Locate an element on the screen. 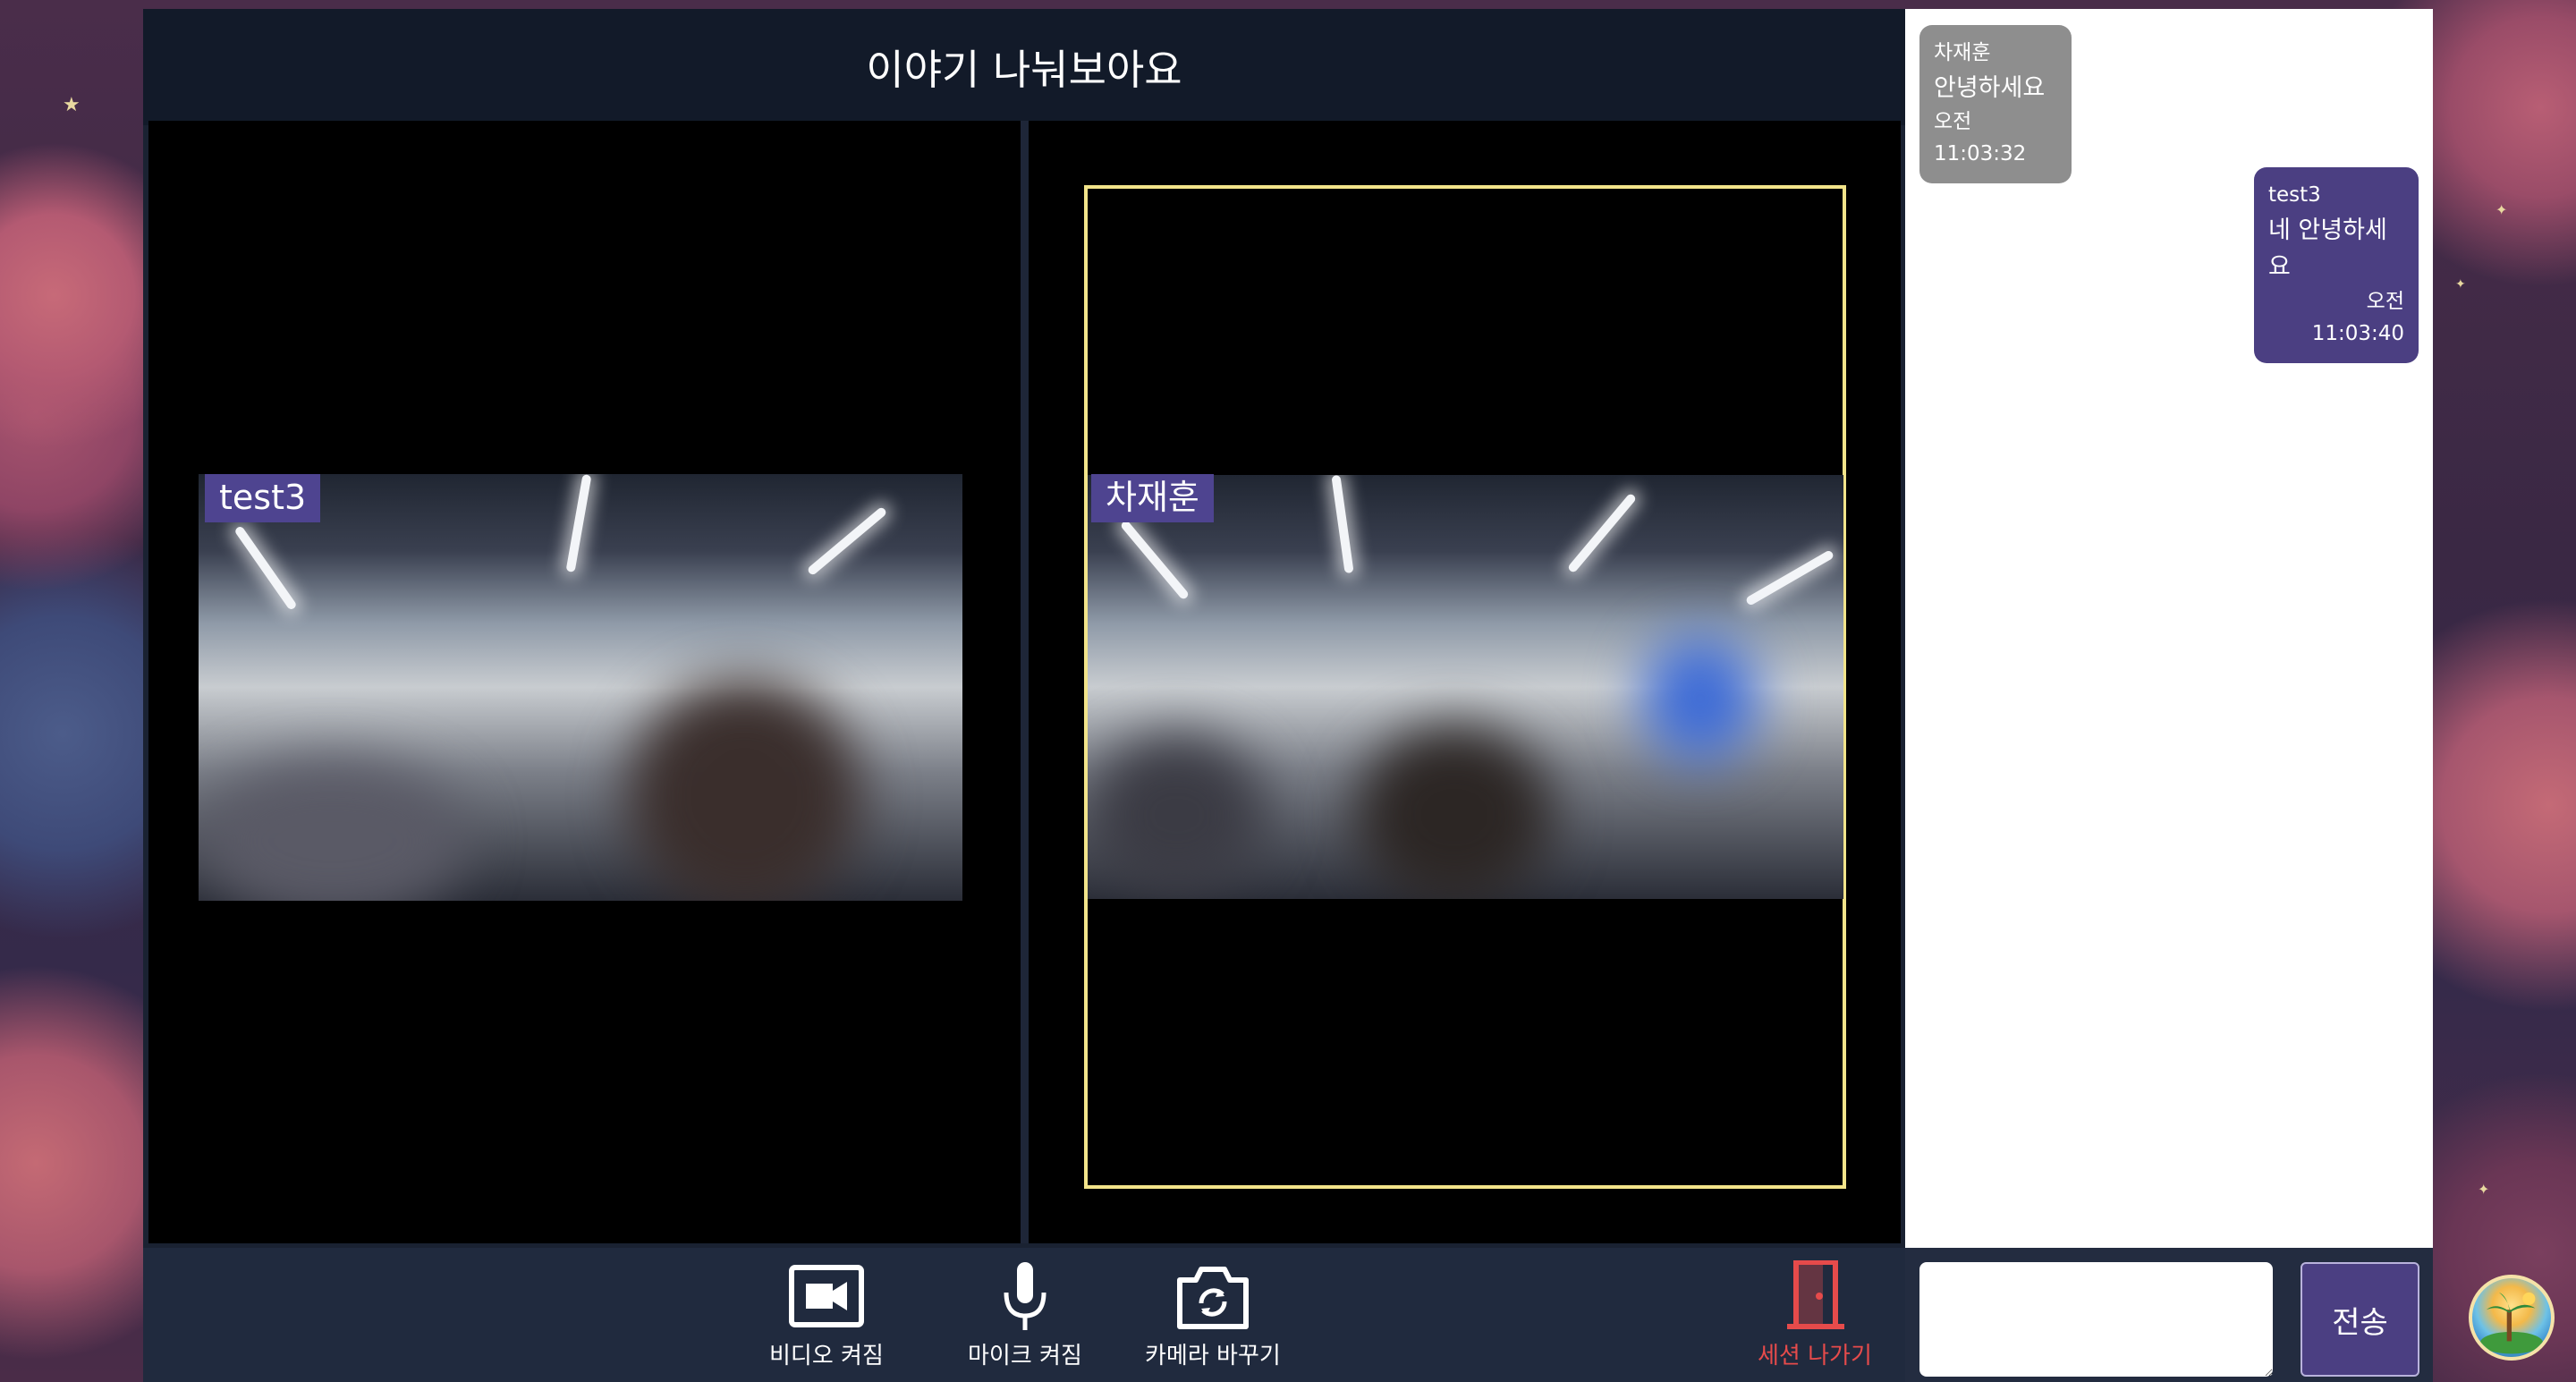 Image resolution: width=2576 pixels, height=1382 pixels. mic-toggle-button: 마이크 켜짐 is located at coordinates (1025, 1315).